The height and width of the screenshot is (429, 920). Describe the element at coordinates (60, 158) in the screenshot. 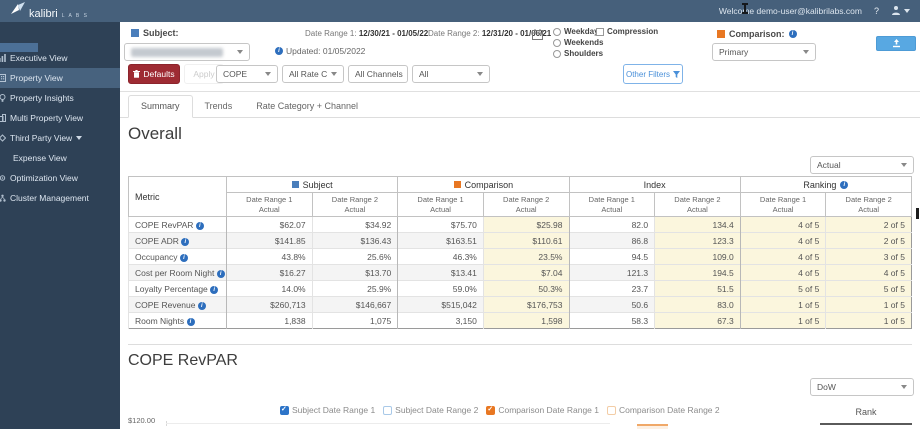

I see `sidebar-item-expense-view: Expense View` at that location.